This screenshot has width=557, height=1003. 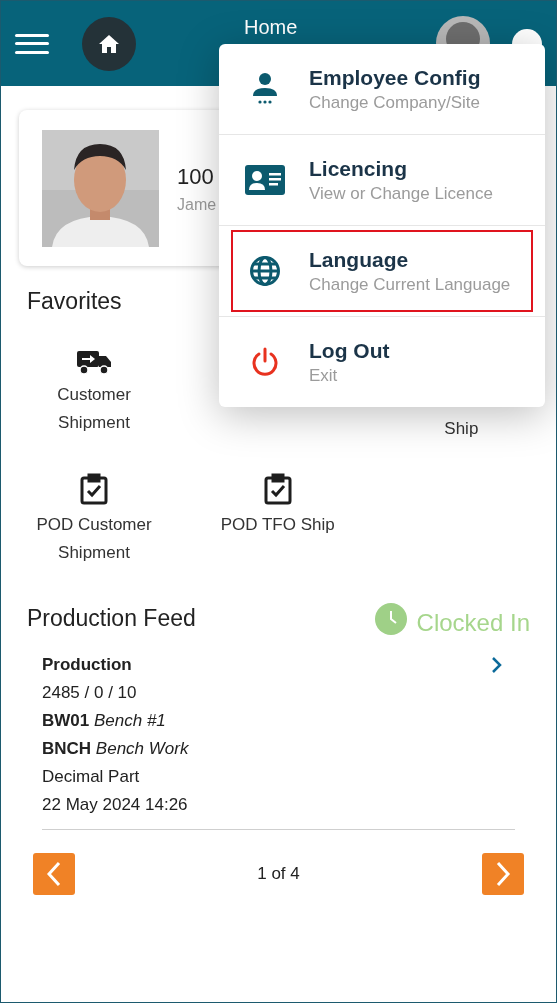 What do you see at coordinates (91, 776) in the screenshot?
I see `feed-line: Decimal Part` at bounding box center [91, 776].